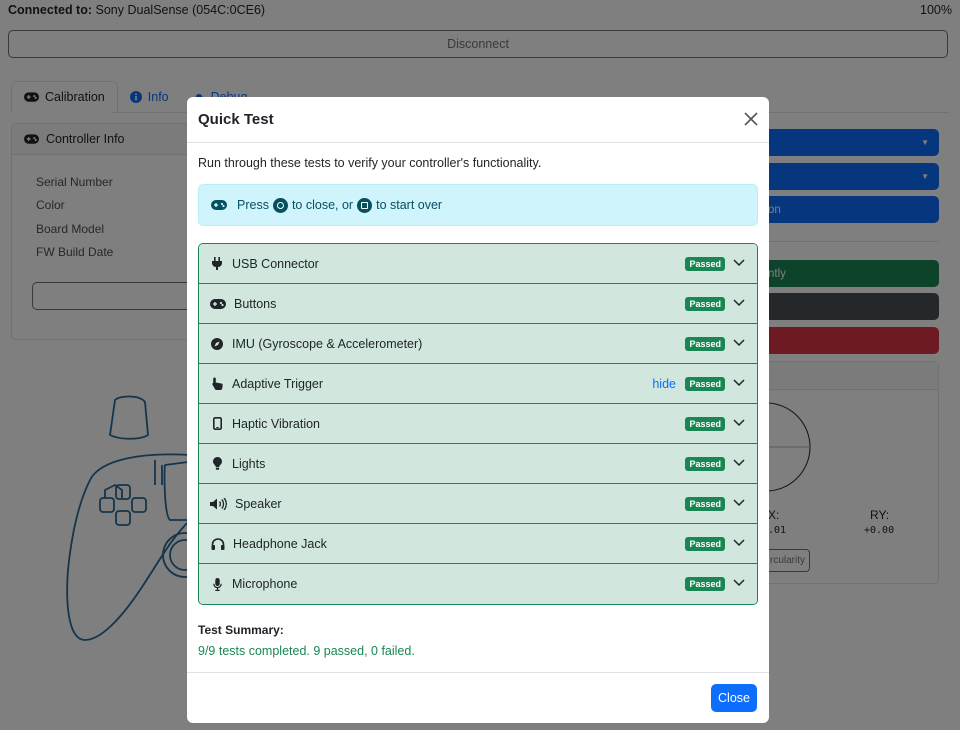  Describe the element at coordinates (478, 344) in the screenshot. I see `test-row-imu: IMU (Gyroscope & Accelerometer) Passed` at that location.